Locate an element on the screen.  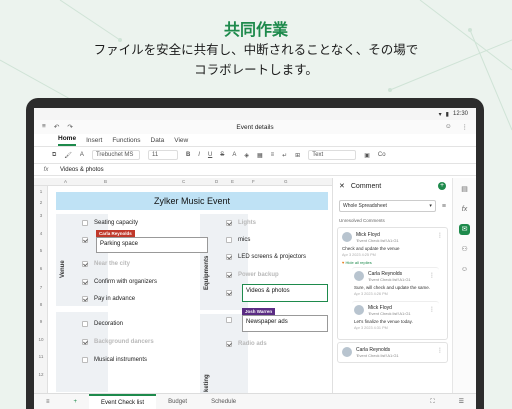
row-header: 2 is located at coordinates (41, 202).